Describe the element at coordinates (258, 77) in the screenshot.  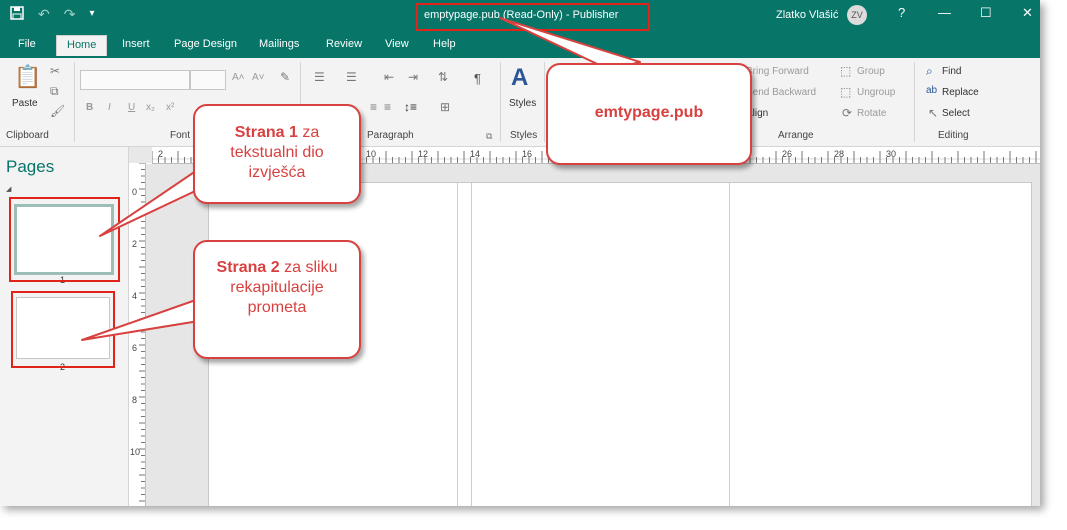
I see `shrink-font-icon: A˅` at that location.